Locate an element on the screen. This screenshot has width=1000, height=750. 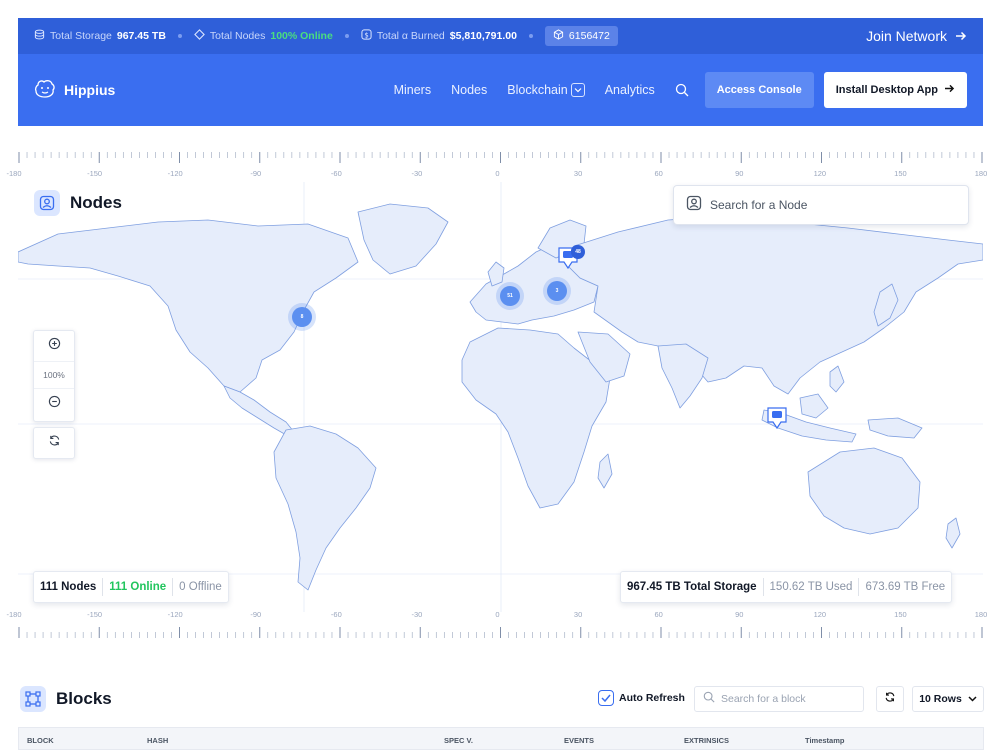
land-new-zealand is located at coordinates (953, 533).